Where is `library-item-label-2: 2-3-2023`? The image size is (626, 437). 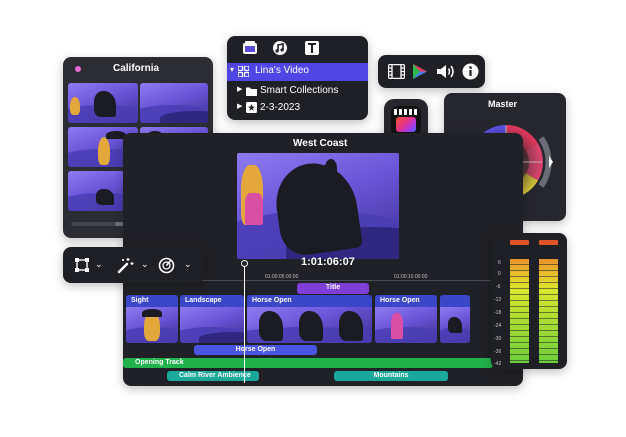 library-item-label-2: 2-3-2023 is located at coordinates (280, 107).